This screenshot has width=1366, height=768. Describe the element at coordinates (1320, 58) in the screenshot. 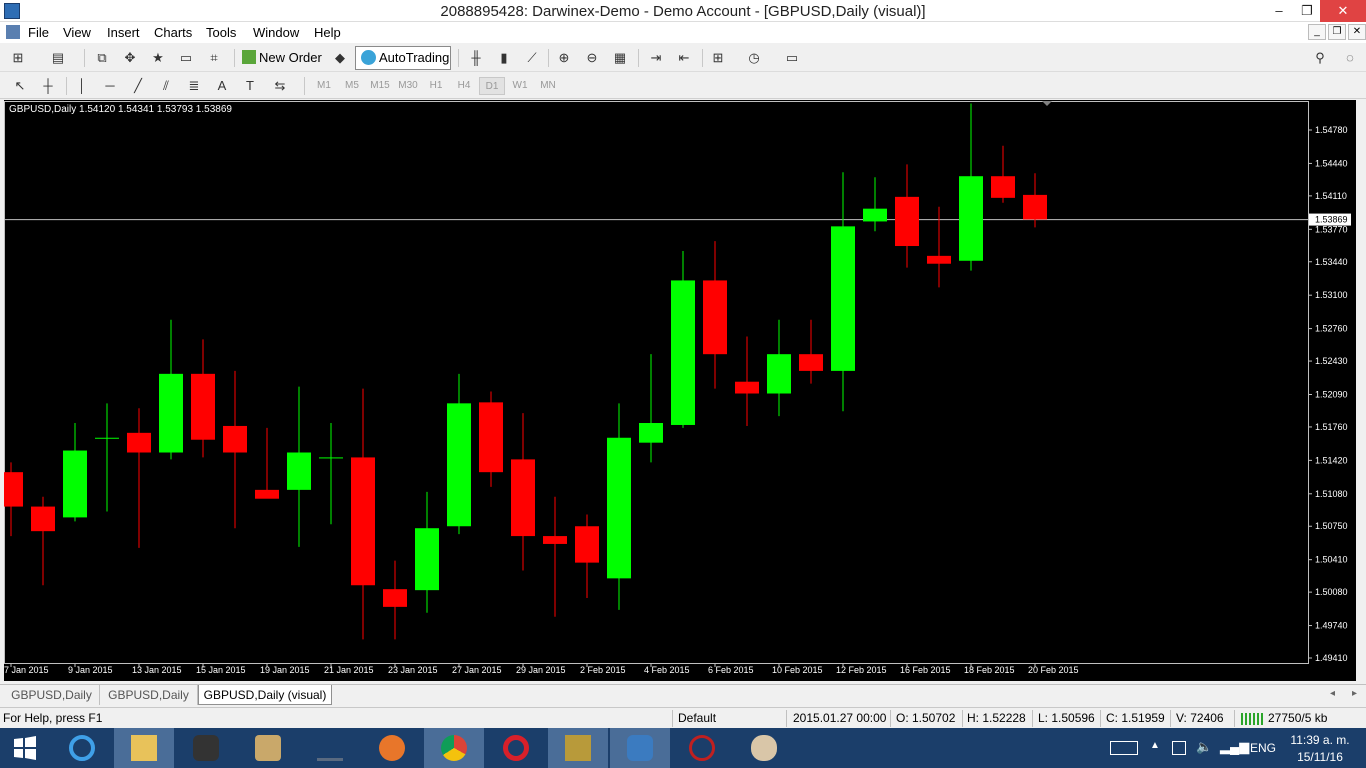

I see `search-icon: ⚲` at that location.